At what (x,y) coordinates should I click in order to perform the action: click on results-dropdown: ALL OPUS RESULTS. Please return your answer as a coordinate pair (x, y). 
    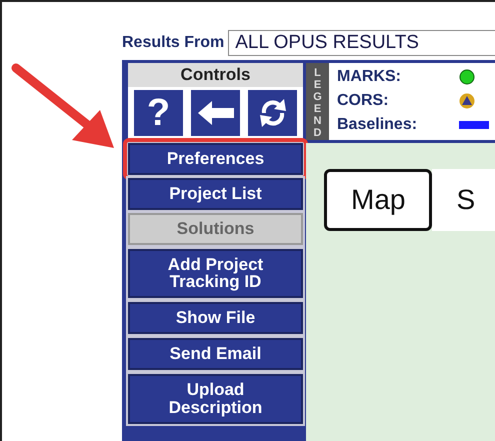
    Looking at the image, I should click on (361, 43).